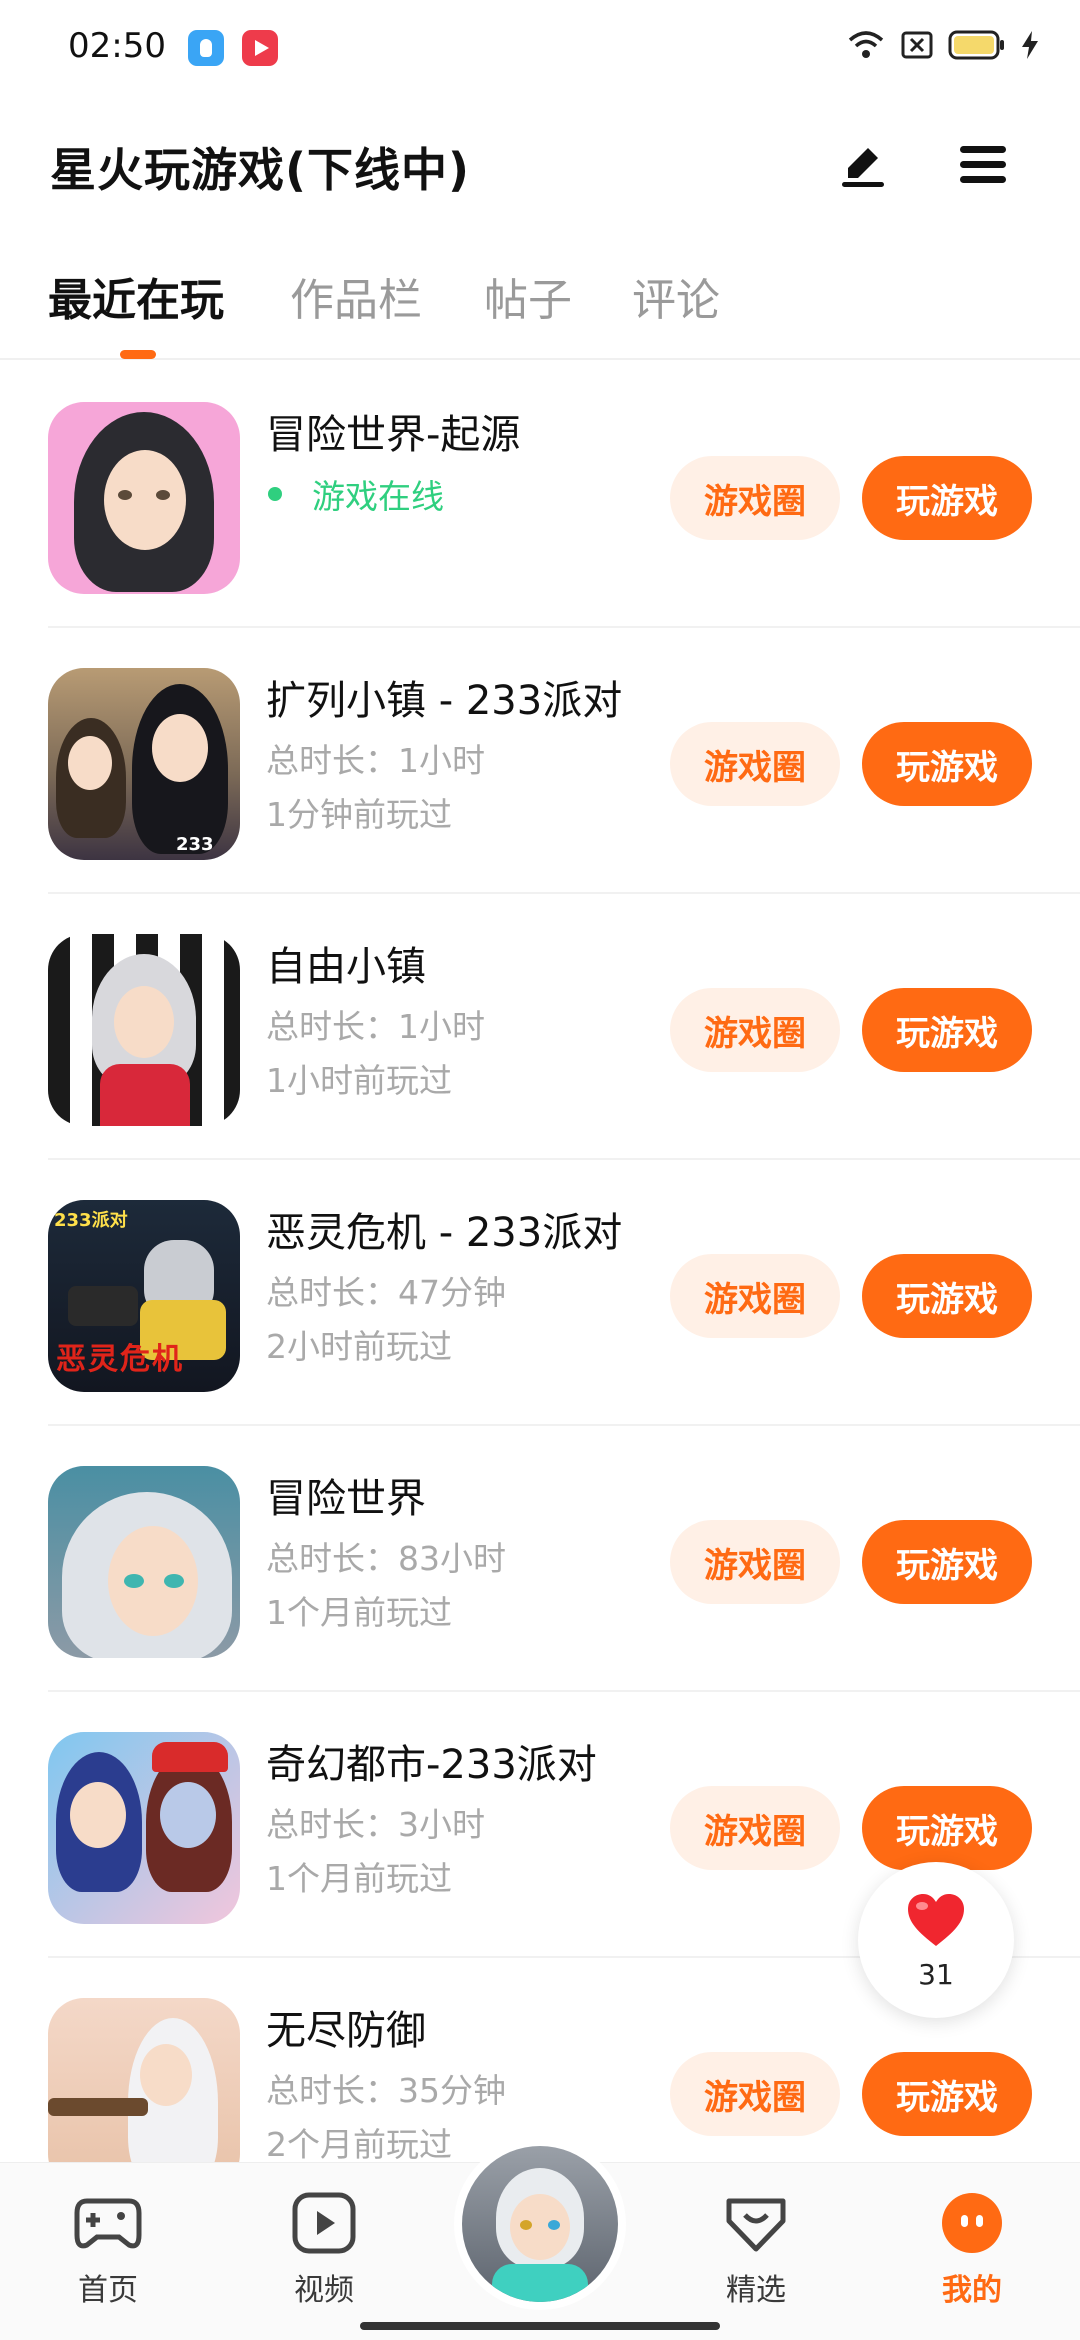 Image resolution: width=1080 pixels, height=2340 pixels. I want to click on tab-posts: 帖子, so click(528, 296).